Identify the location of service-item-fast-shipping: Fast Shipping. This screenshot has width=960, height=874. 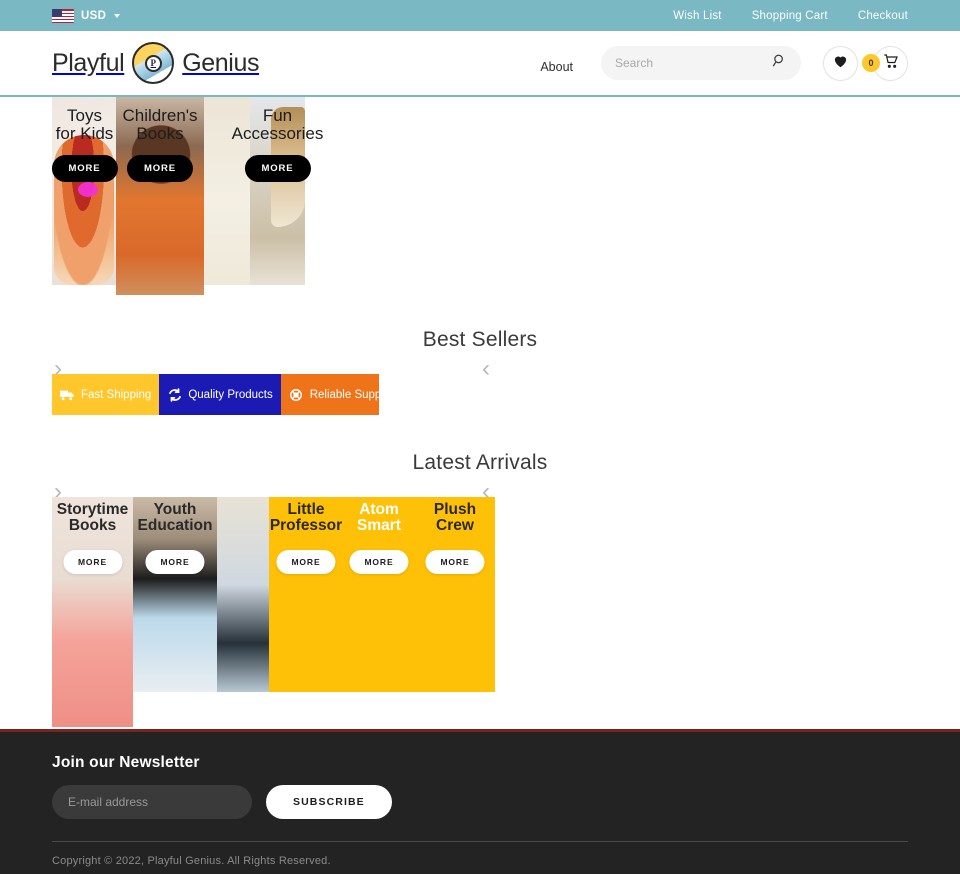
(106, 394).